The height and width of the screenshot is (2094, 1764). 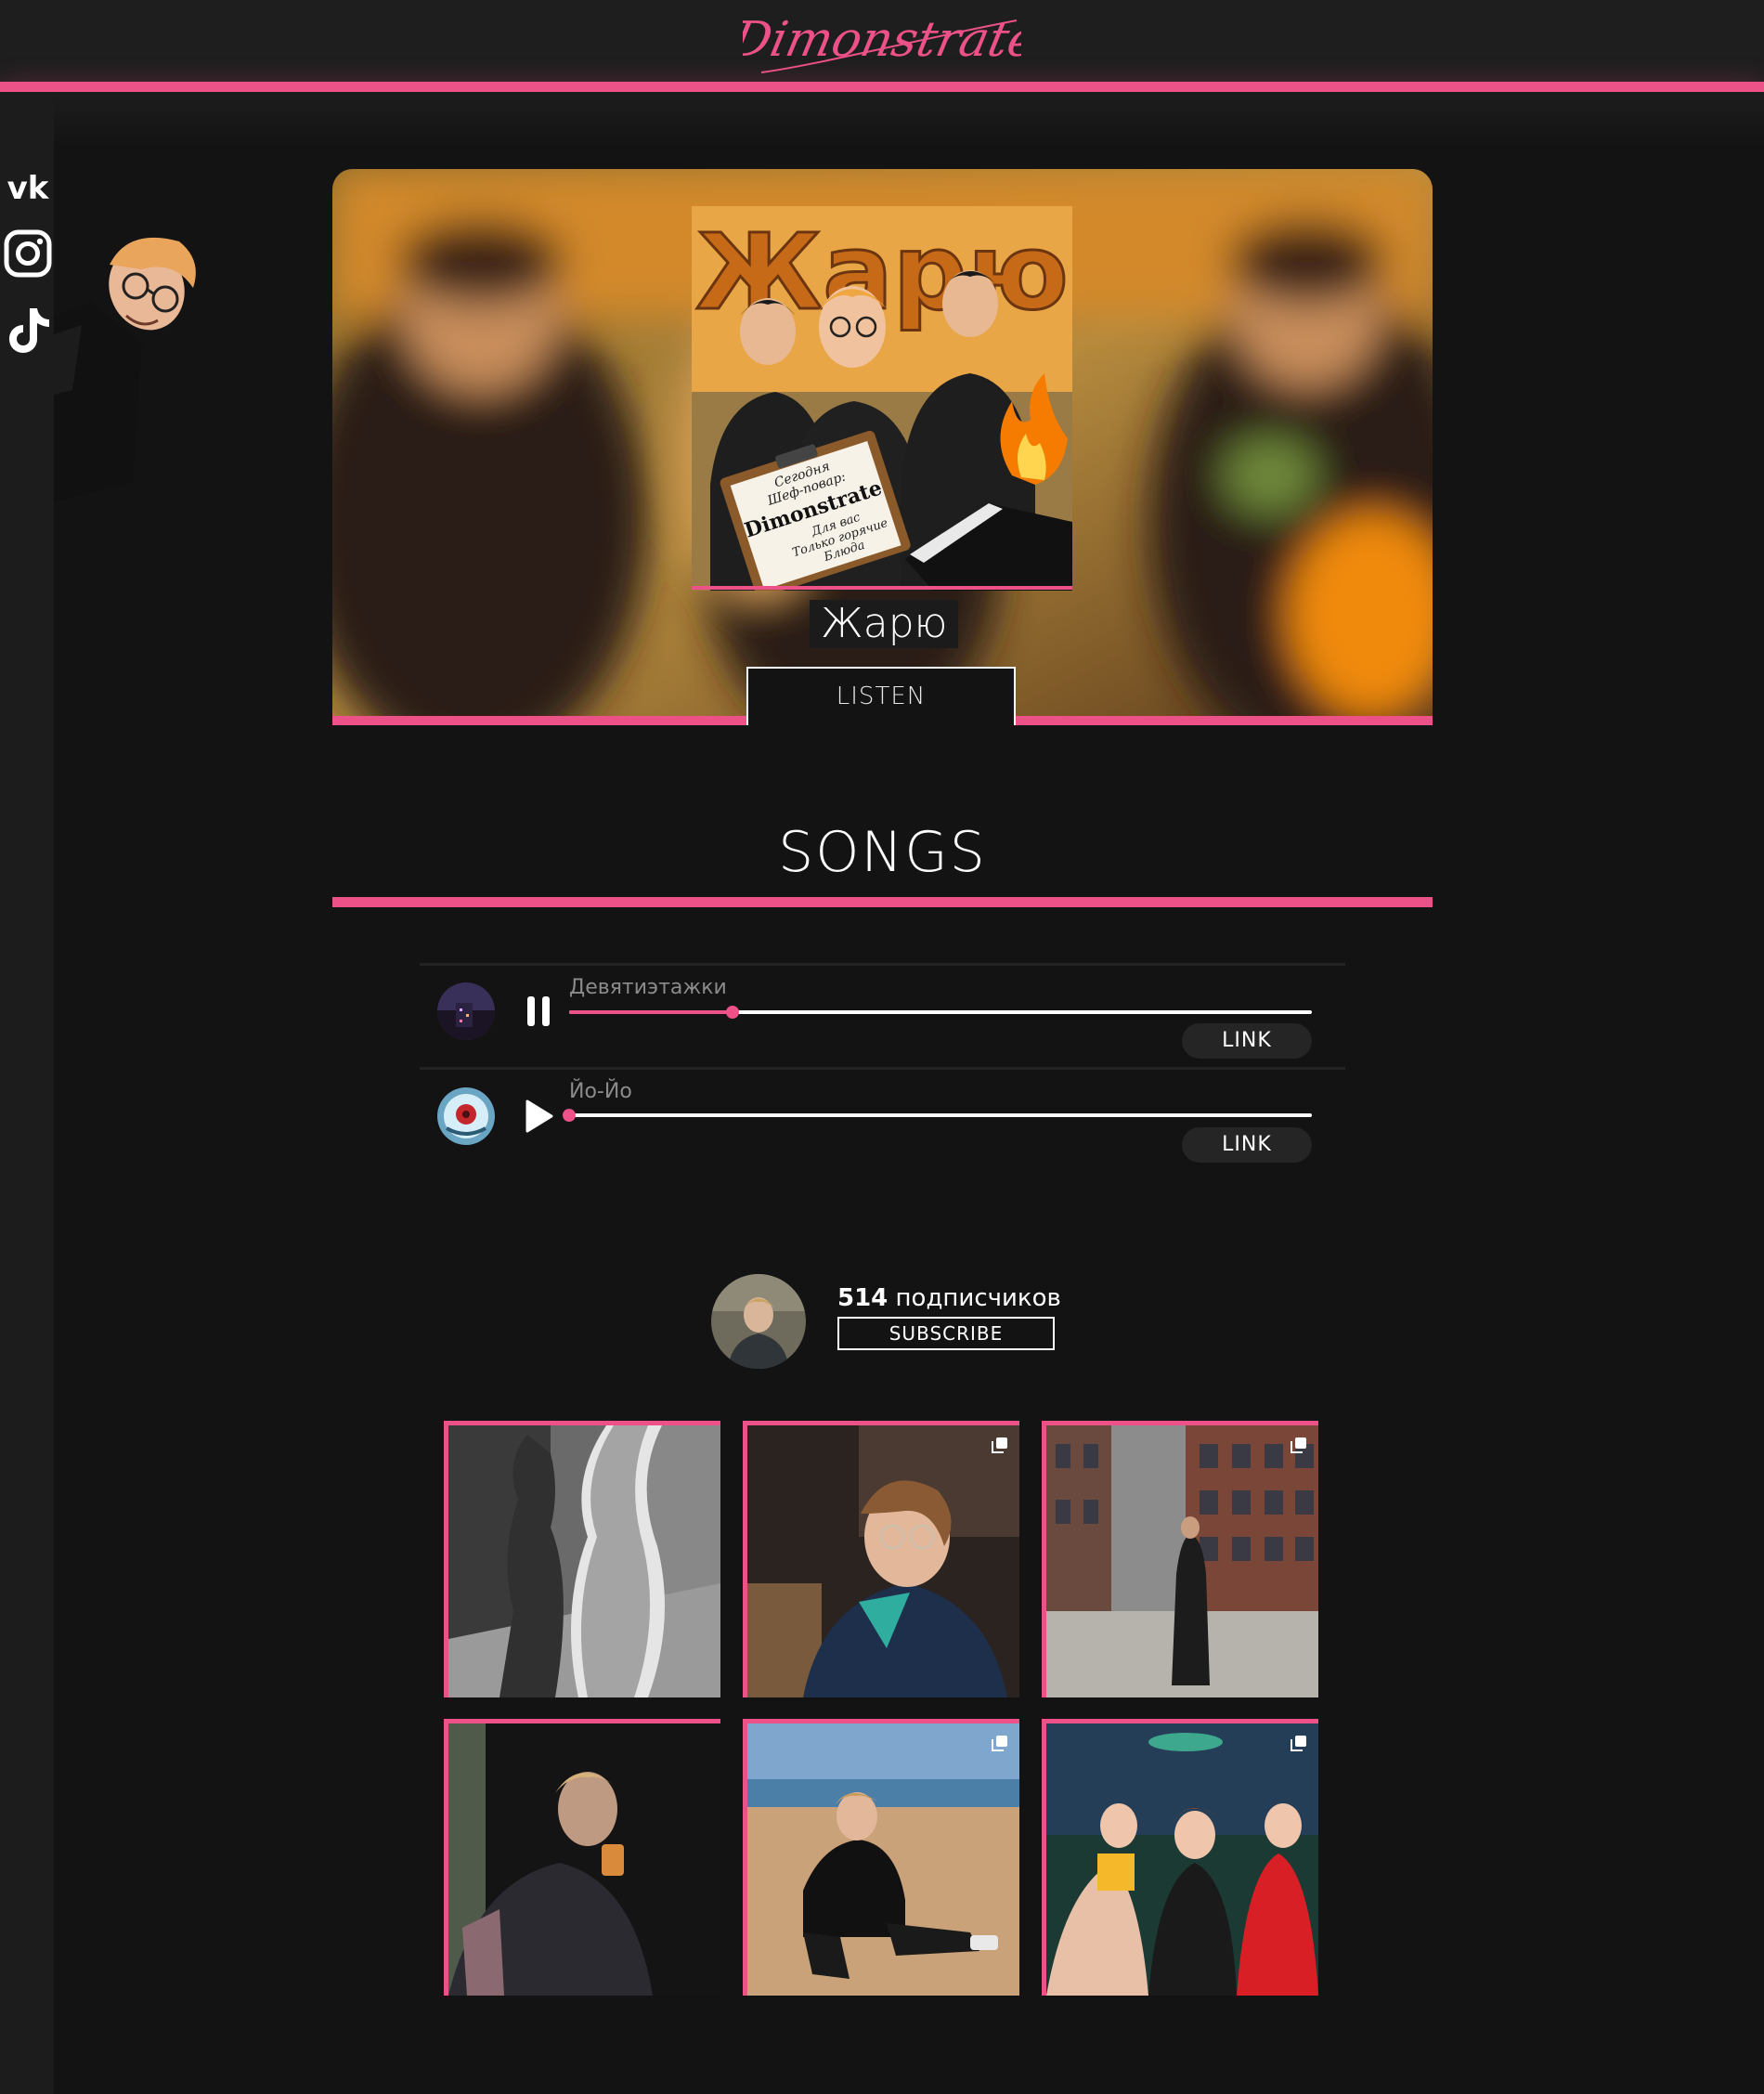 I want to click on tiktok-icon, so click(x=29, y=331).